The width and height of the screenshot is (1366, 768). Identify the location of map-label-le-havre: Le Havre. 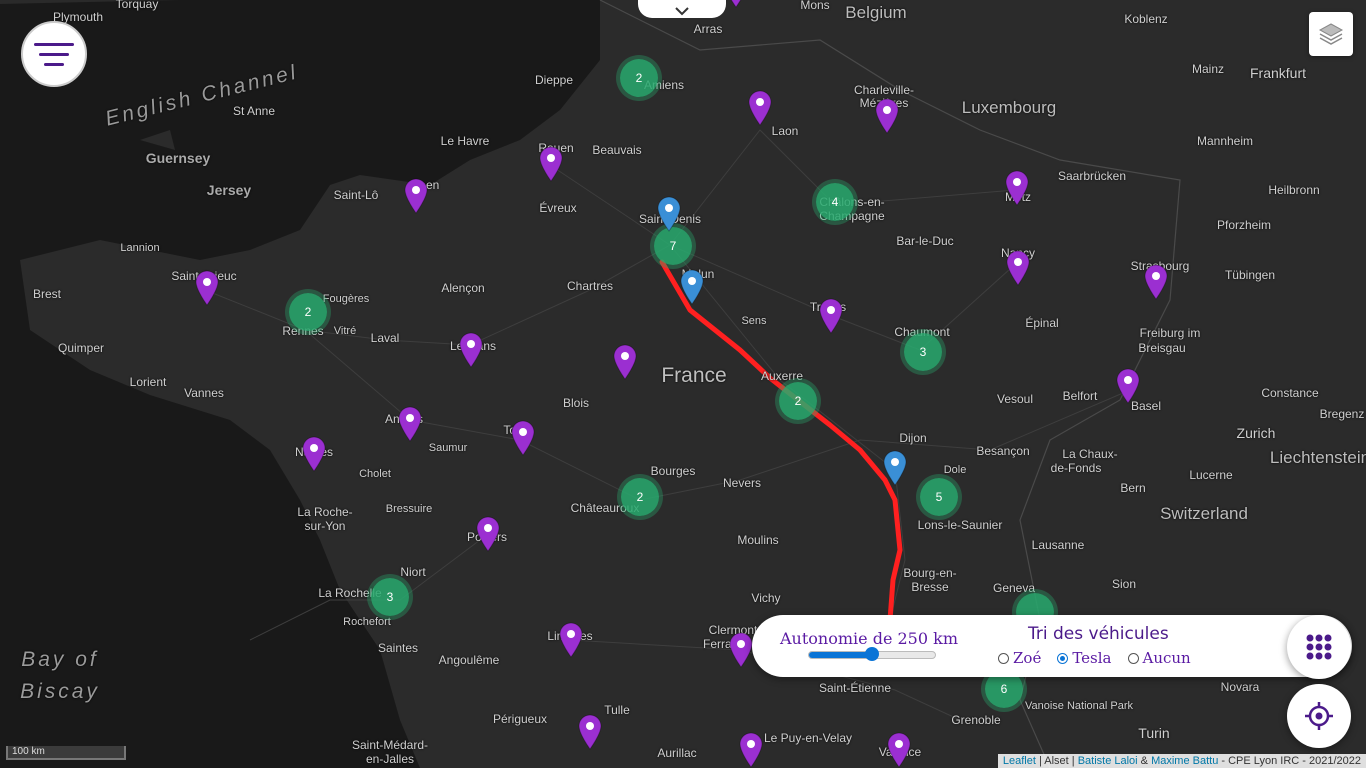
(465, 141).